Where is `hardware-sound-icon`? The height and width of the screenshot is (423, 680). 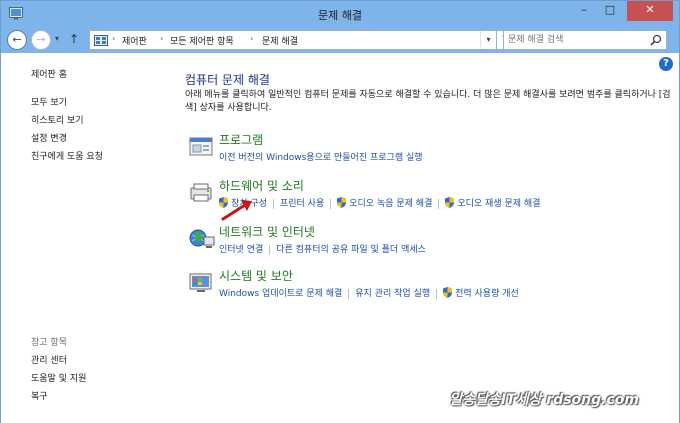
hardware-sound-icon is located at coordinates (202, 193).